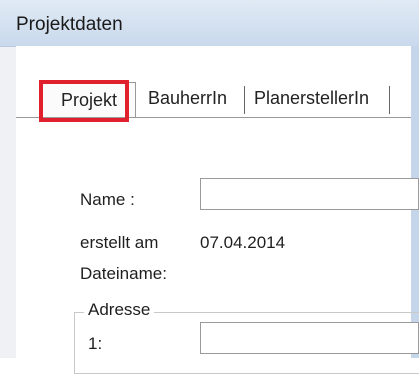 The height and width of the screenshot is (374, 419). I want to click on name-label: Name :, so click(107, 199).